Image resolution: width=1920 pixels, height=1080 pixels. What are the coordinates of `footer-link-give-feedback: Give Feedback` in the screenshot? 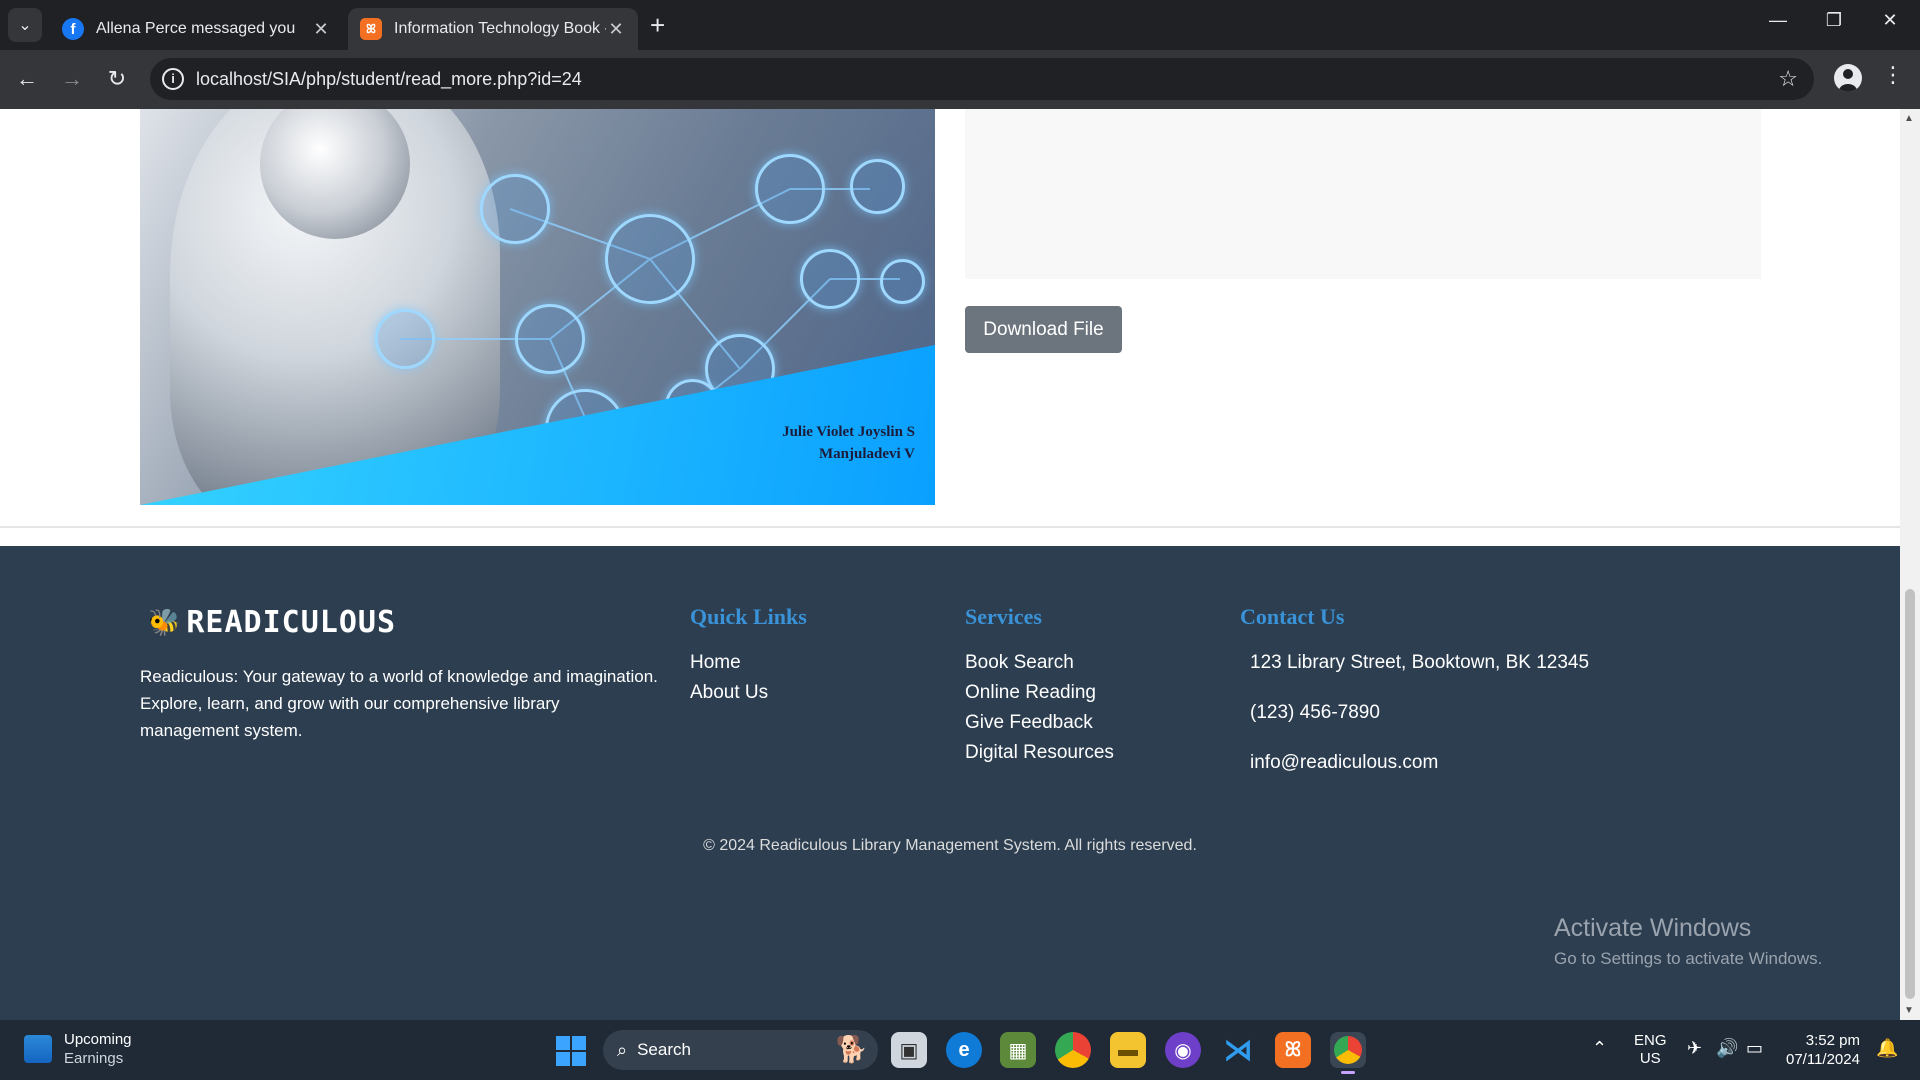 It's located at (1039, 723).